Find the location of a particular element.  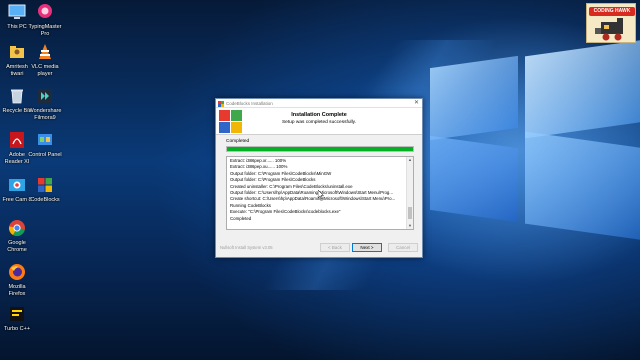

windows-logo-pane-bottom-right is located at coordinates (582, 186).